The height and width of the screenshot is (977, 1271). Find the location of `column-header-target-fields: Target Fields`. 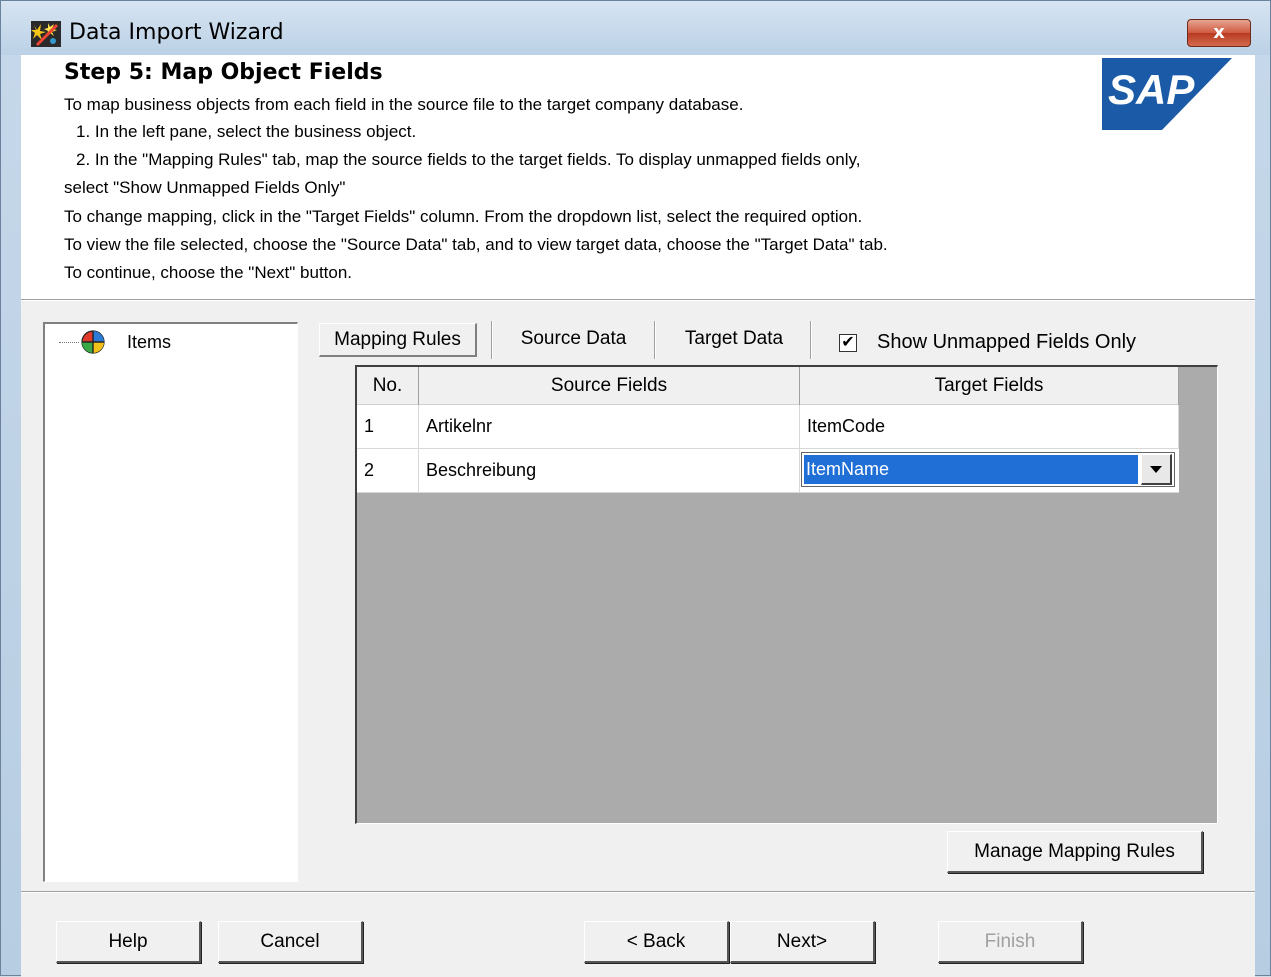

column-header-target-fields: Target Fields is located at coordinates (989, 386).